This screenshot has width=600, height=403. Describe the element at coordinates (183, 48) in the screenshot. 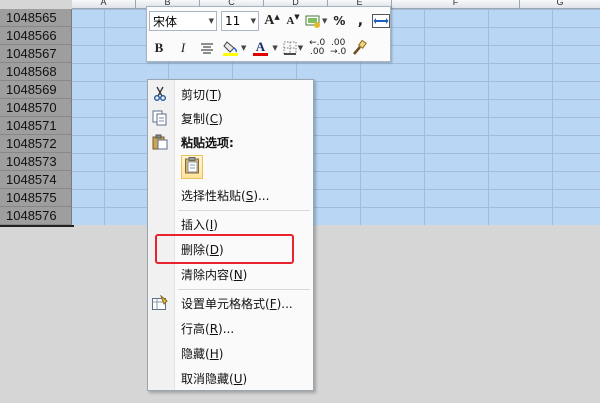

I see `italic-button: I` at that location.